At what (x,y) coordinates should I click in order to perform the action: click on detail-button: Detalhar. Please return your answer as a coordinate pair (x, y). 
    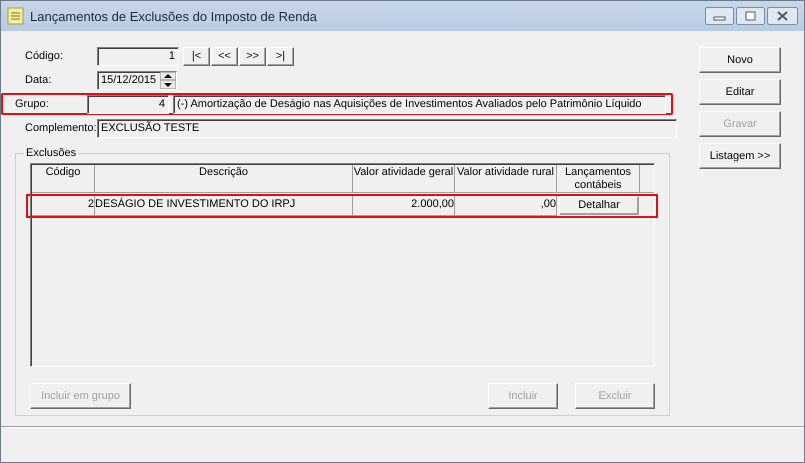
    Looking at the image, I should click on (599, 205).